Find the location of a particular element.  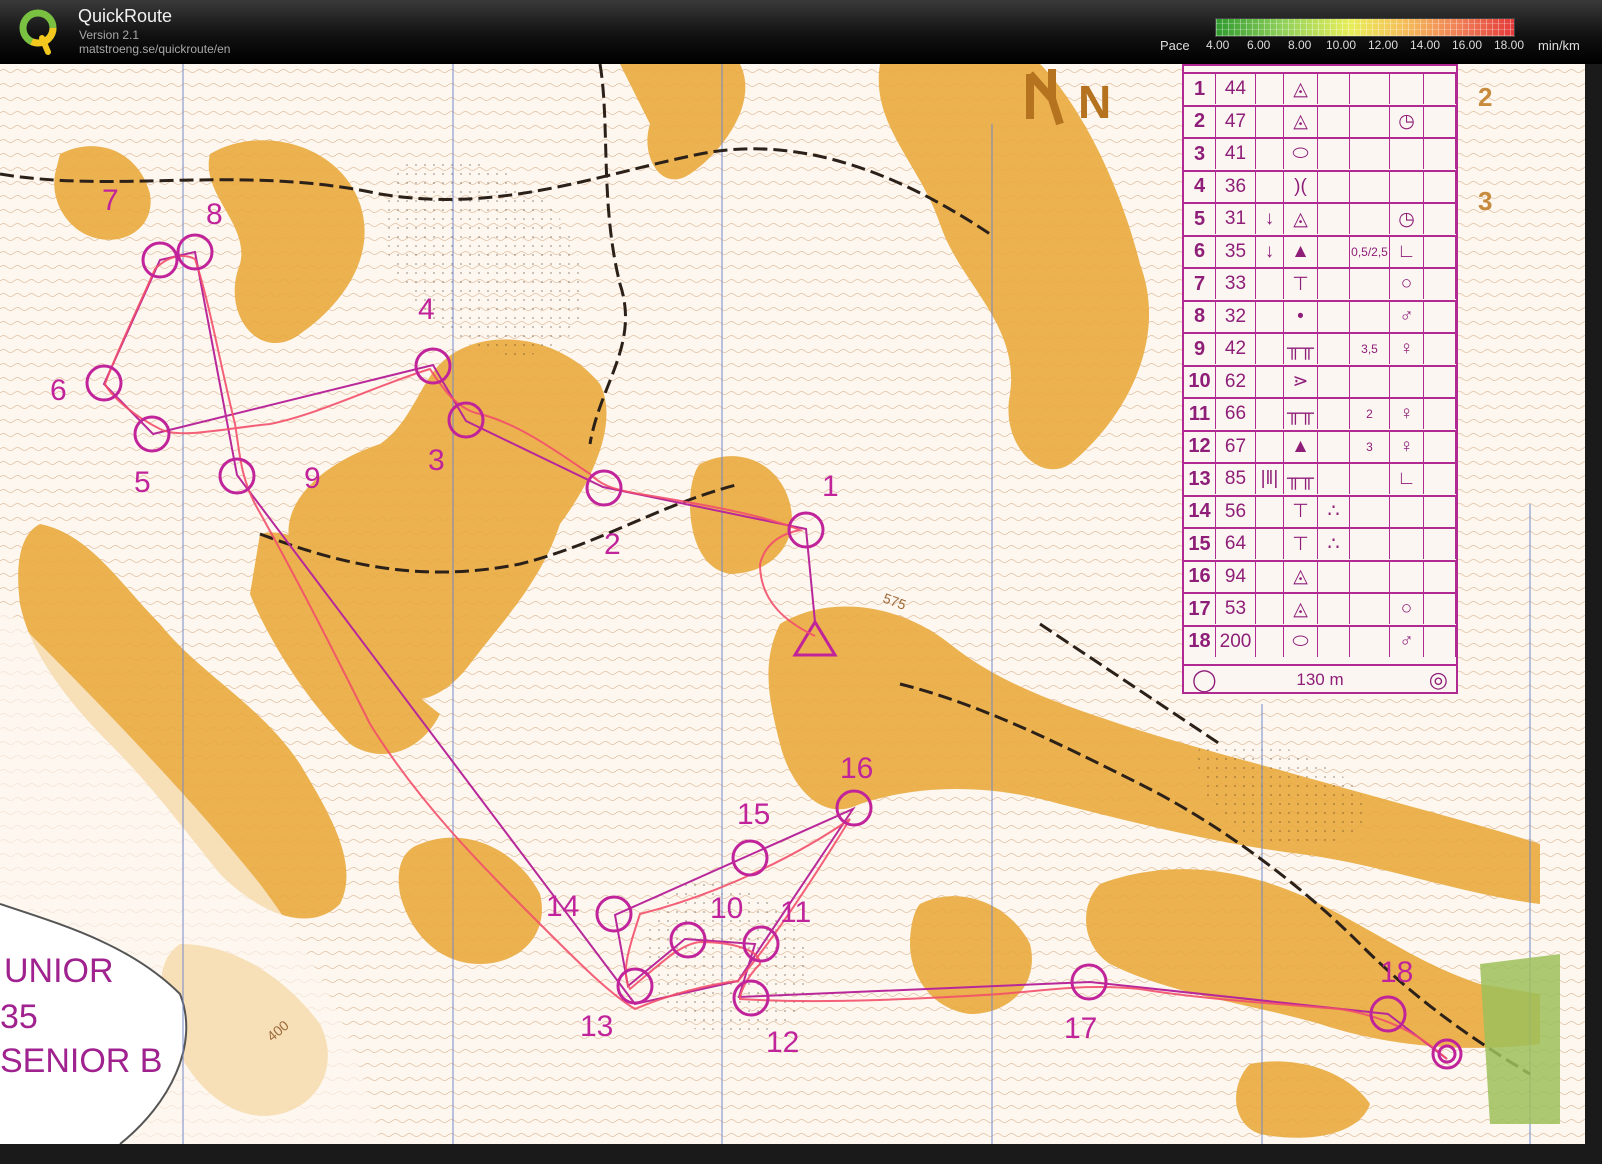

description-cell-code: 33 is located at coordinates (1236, 284).